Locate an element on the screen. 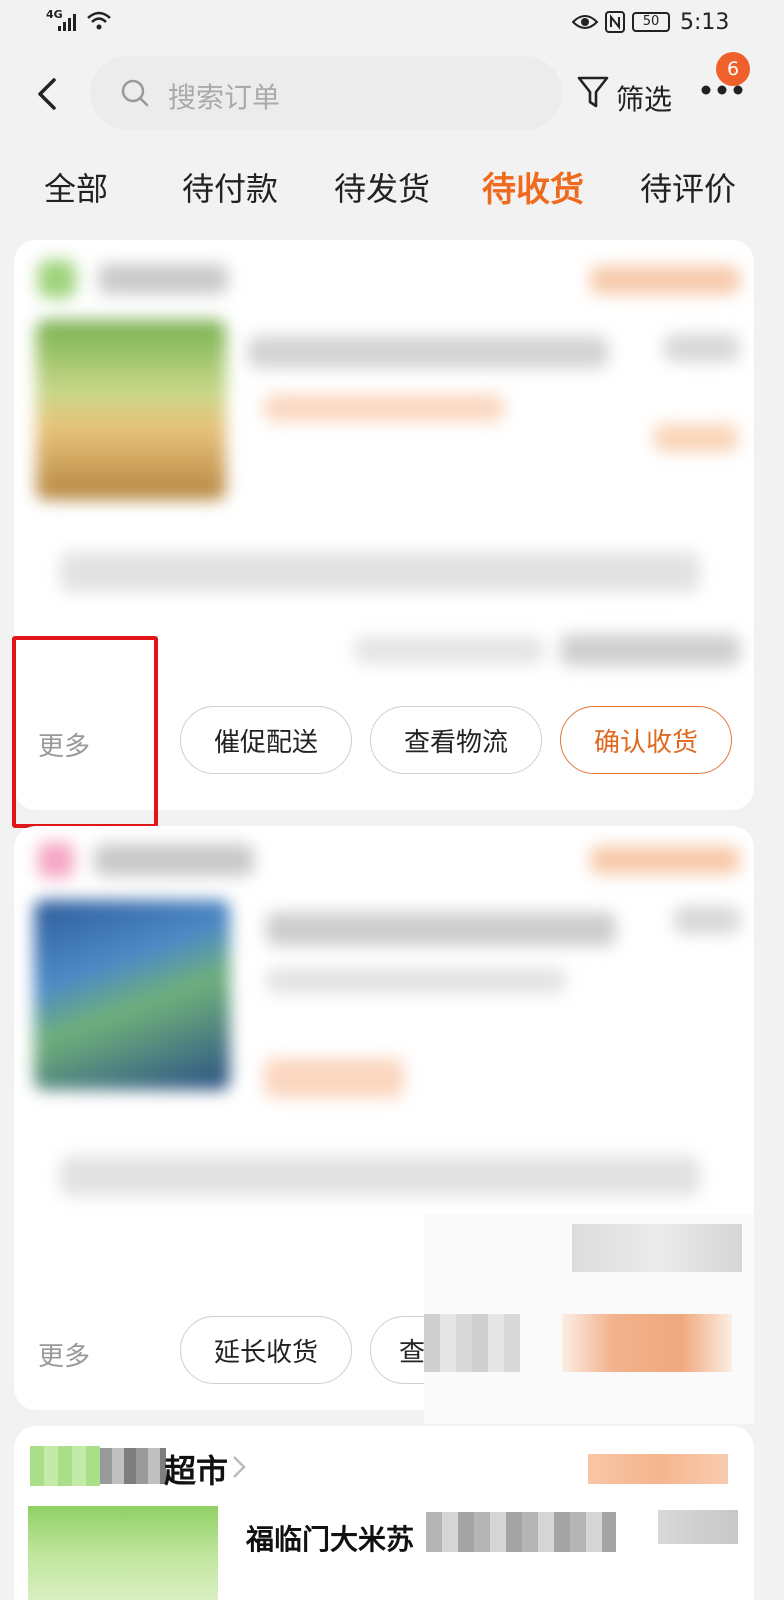 The height and width of the screenshot is (1600, 784). more-link: 更多 is located at coordinates (64, 1354).